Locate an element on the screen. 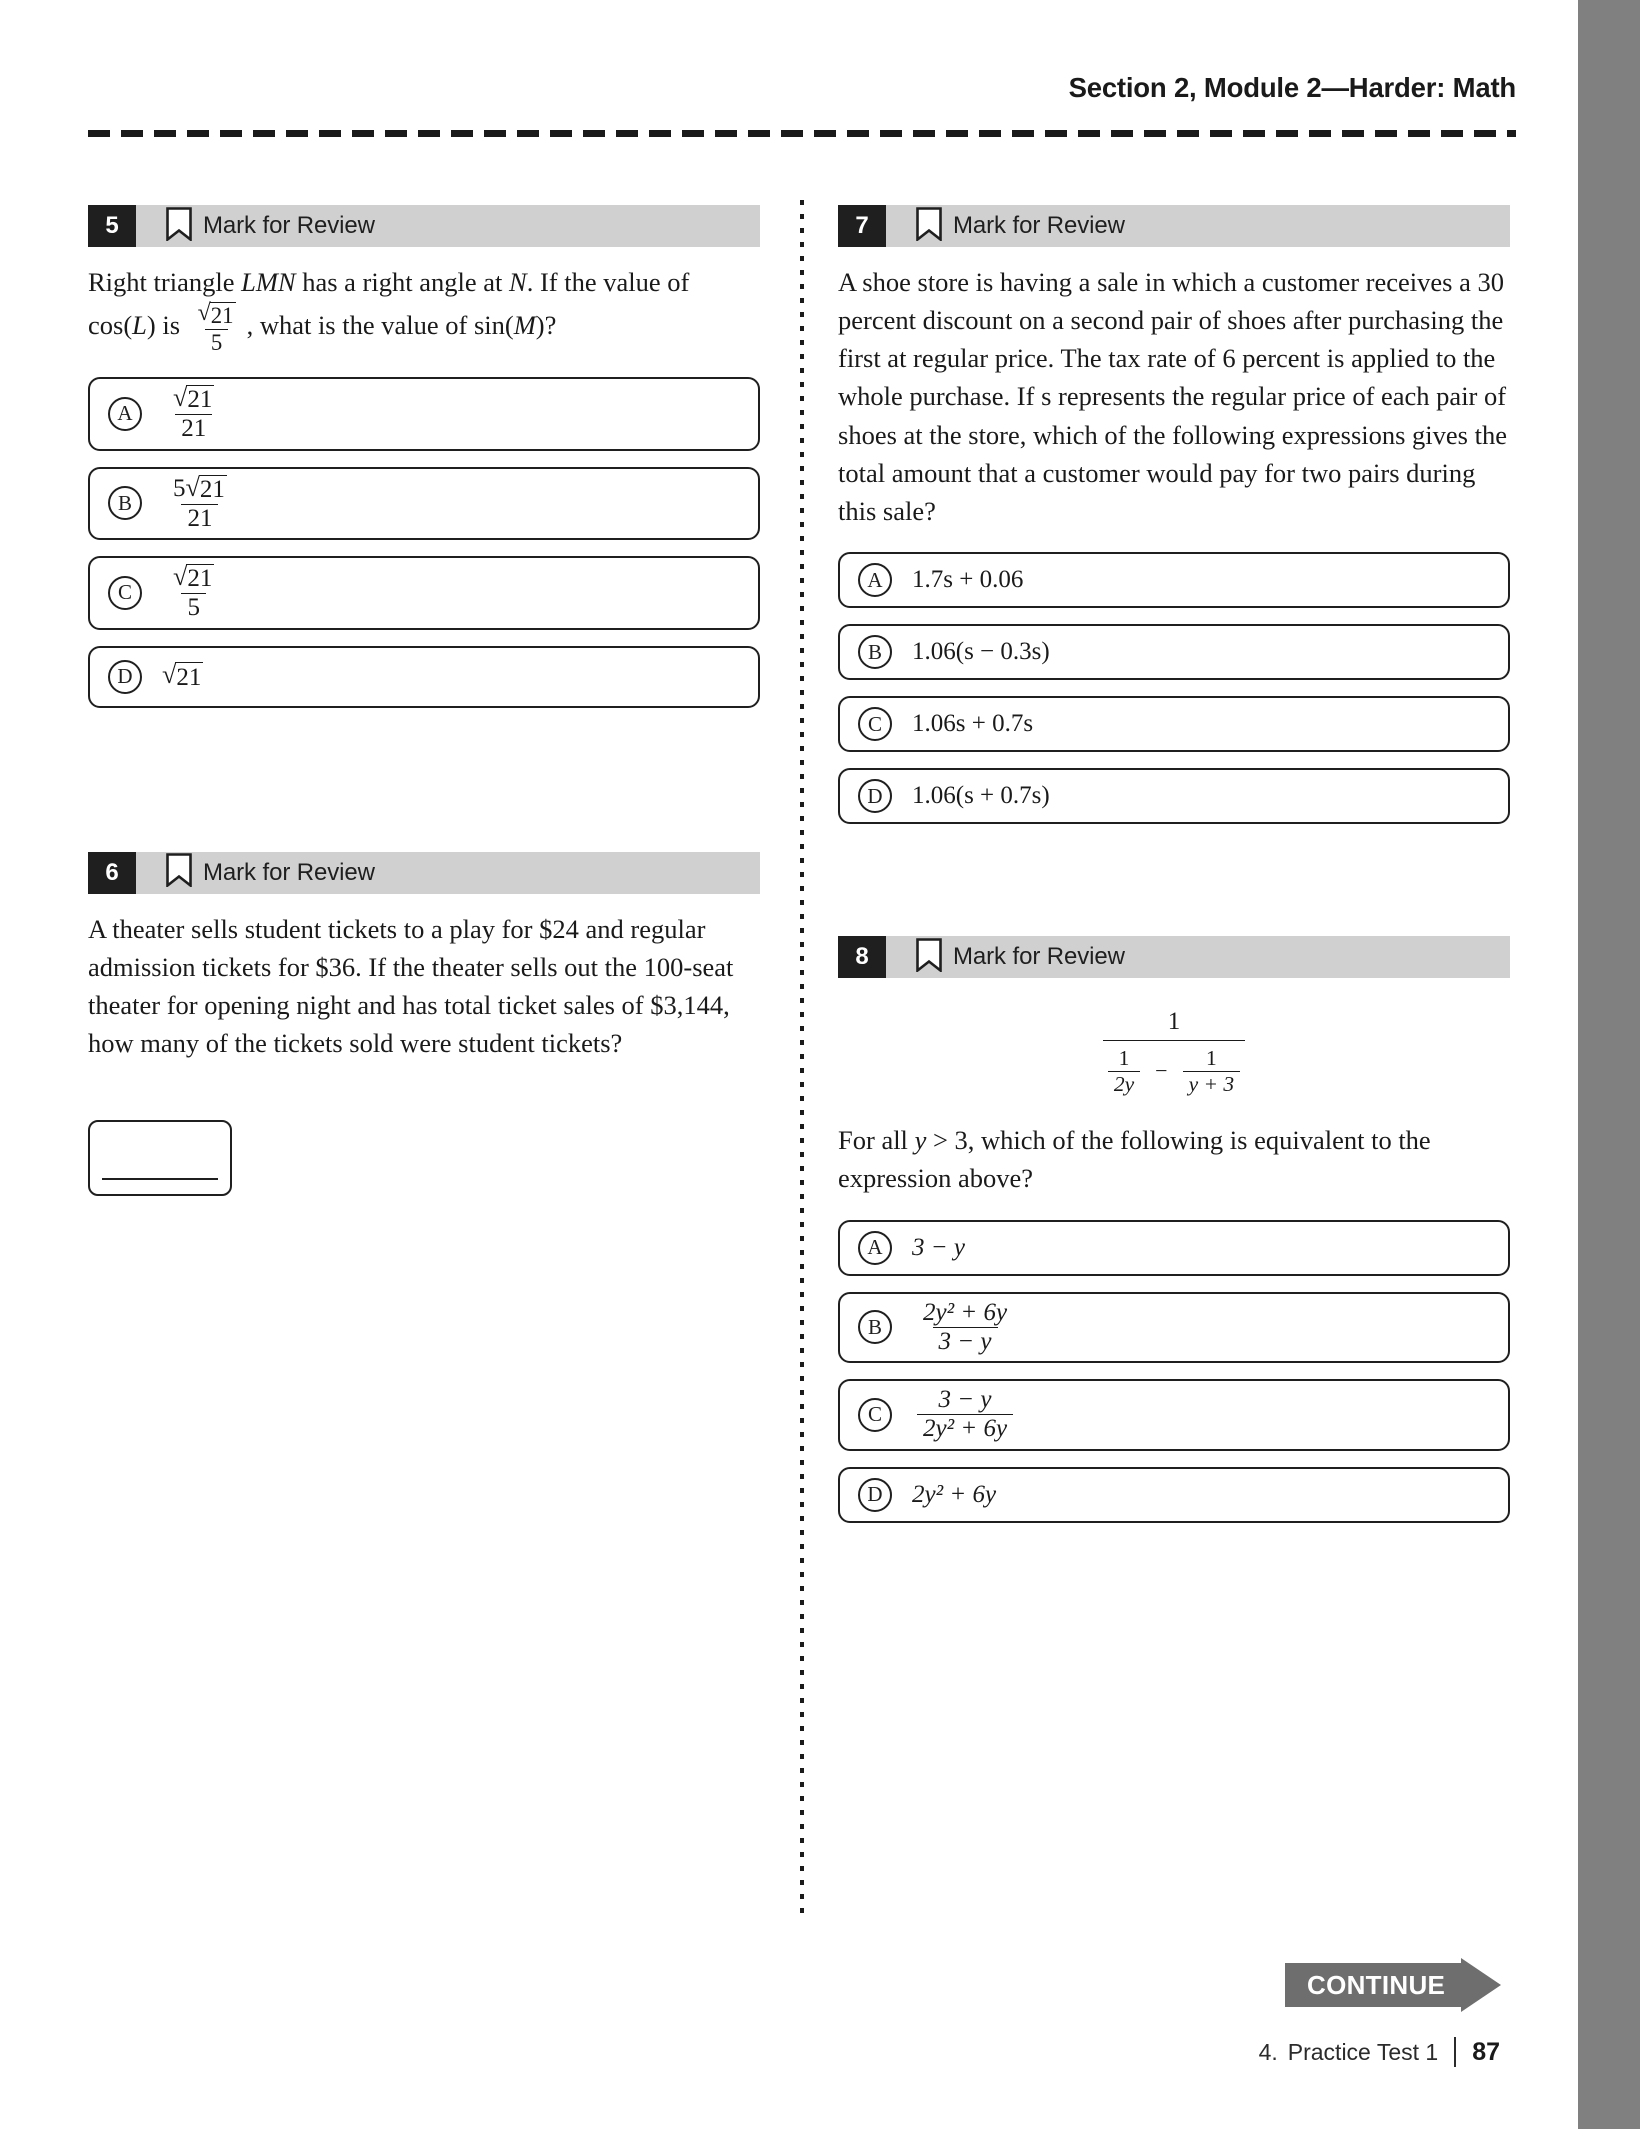 This screenshot has width=1640, height=2129. choice-option-a: A √ 21 21 is located at coordinates (424, 414).